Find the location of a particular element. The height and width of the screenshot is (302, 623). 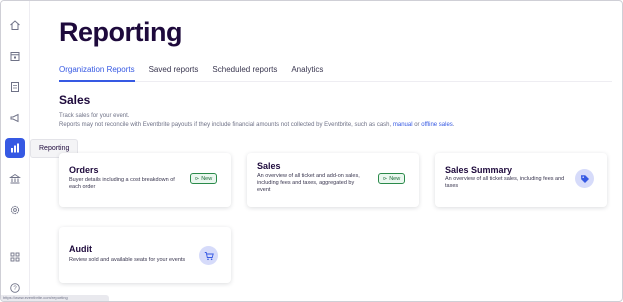

section-title: Sales is located at coordinates (75, 100).